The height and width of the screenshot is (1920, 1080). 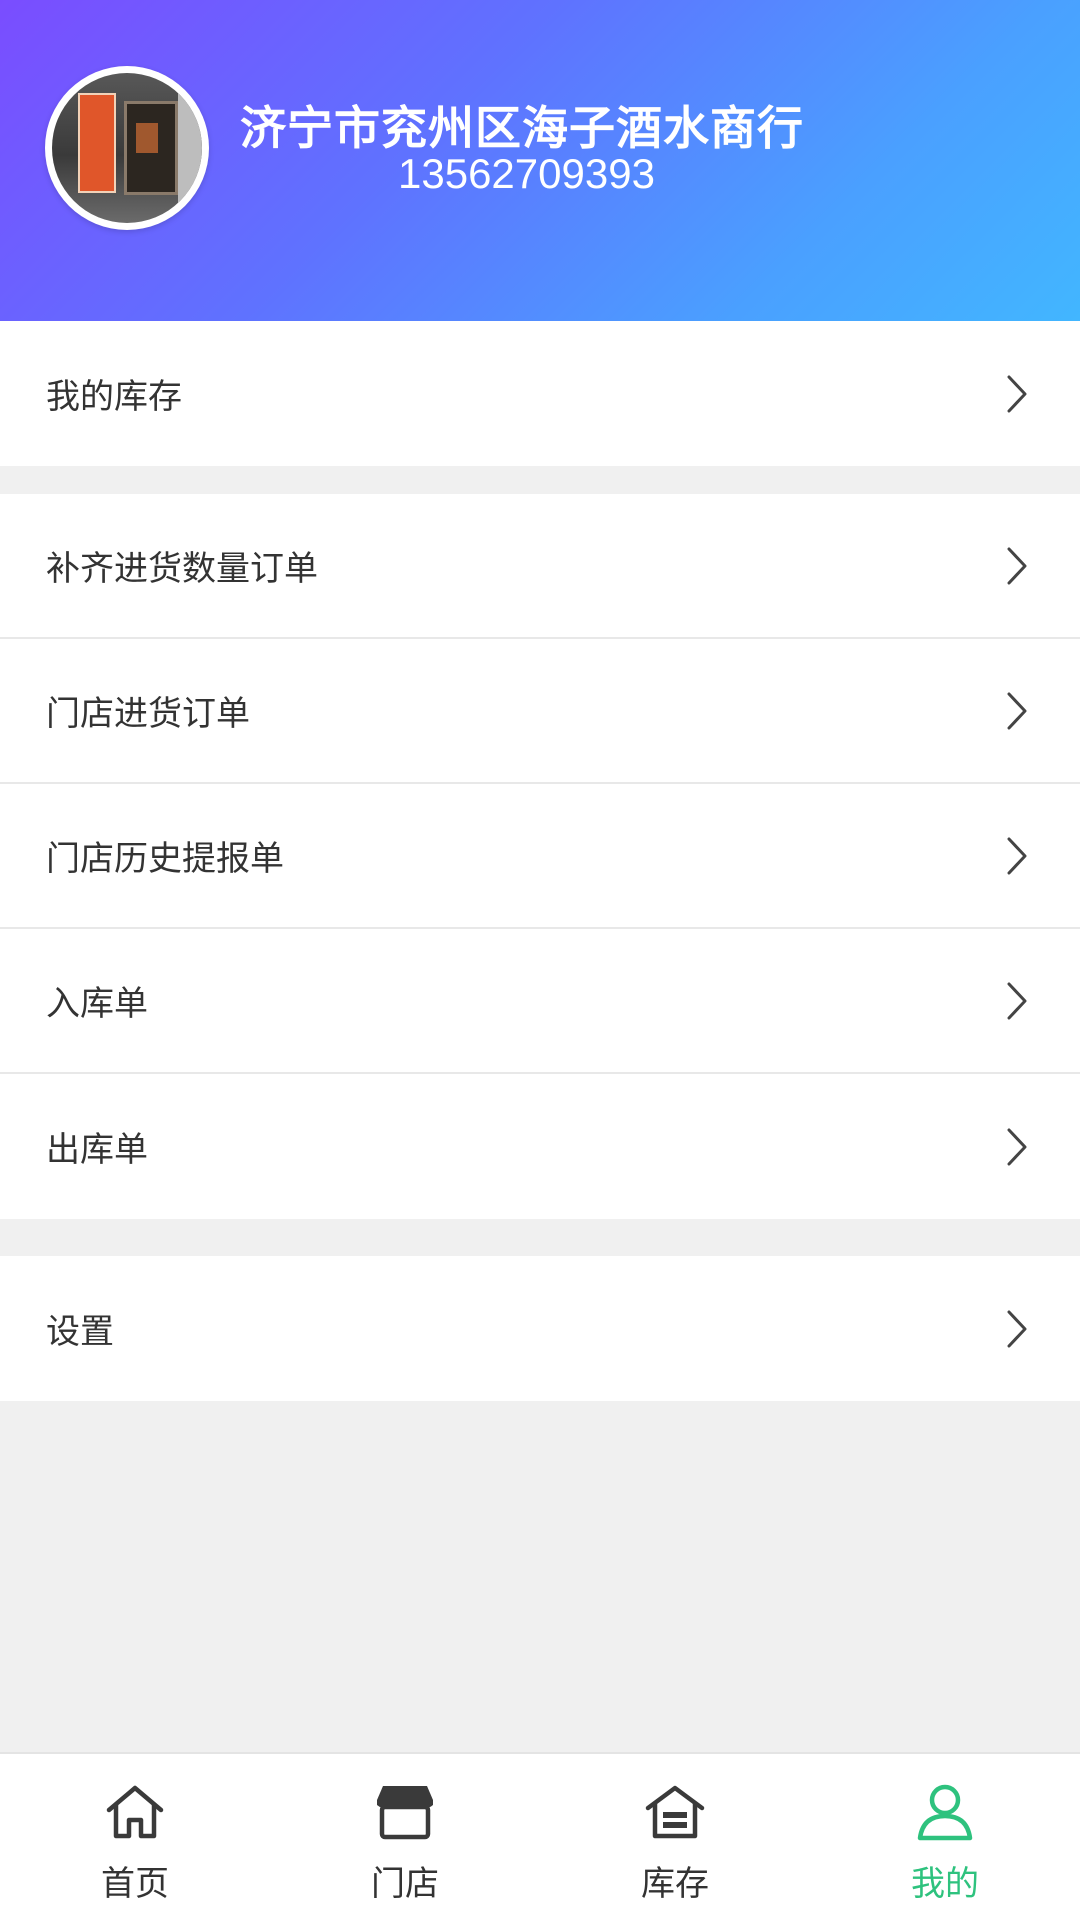 I want to click on bottom-tab-bar: 首页 门店 库存 我的, so click(x=540, y=1836).